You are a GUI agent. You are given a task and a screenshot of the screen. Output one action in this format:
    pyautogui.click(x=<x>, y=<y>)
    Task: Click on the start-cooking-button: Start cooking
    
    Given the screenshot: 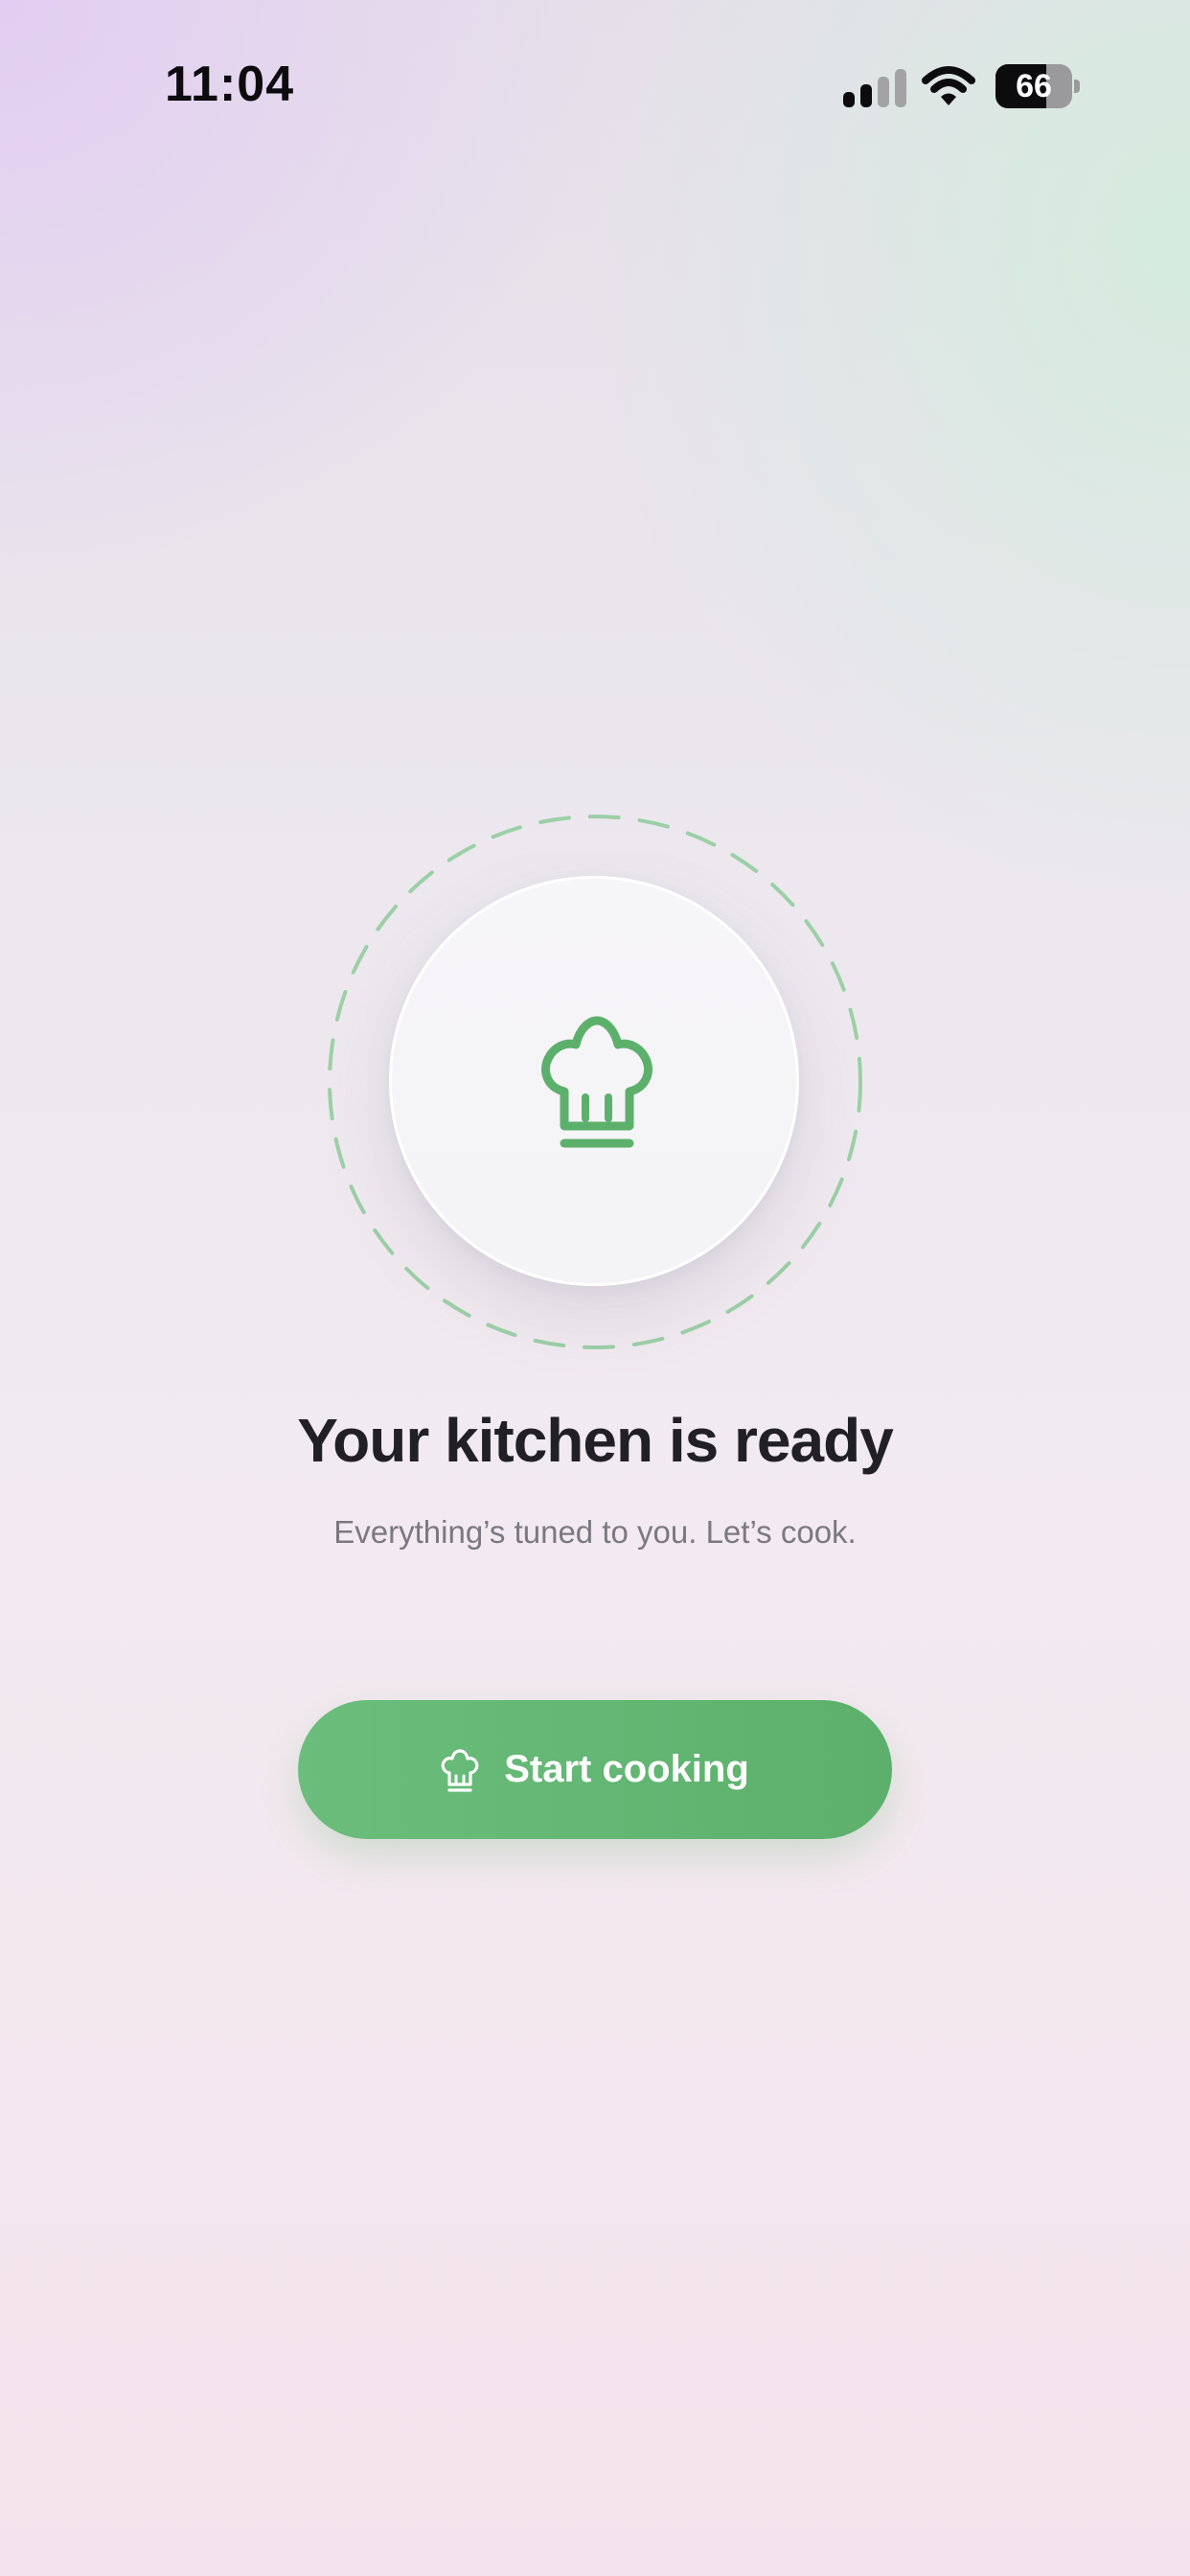 What is the action you would take?
    pyautogui.click(x=595, y=1769)
    